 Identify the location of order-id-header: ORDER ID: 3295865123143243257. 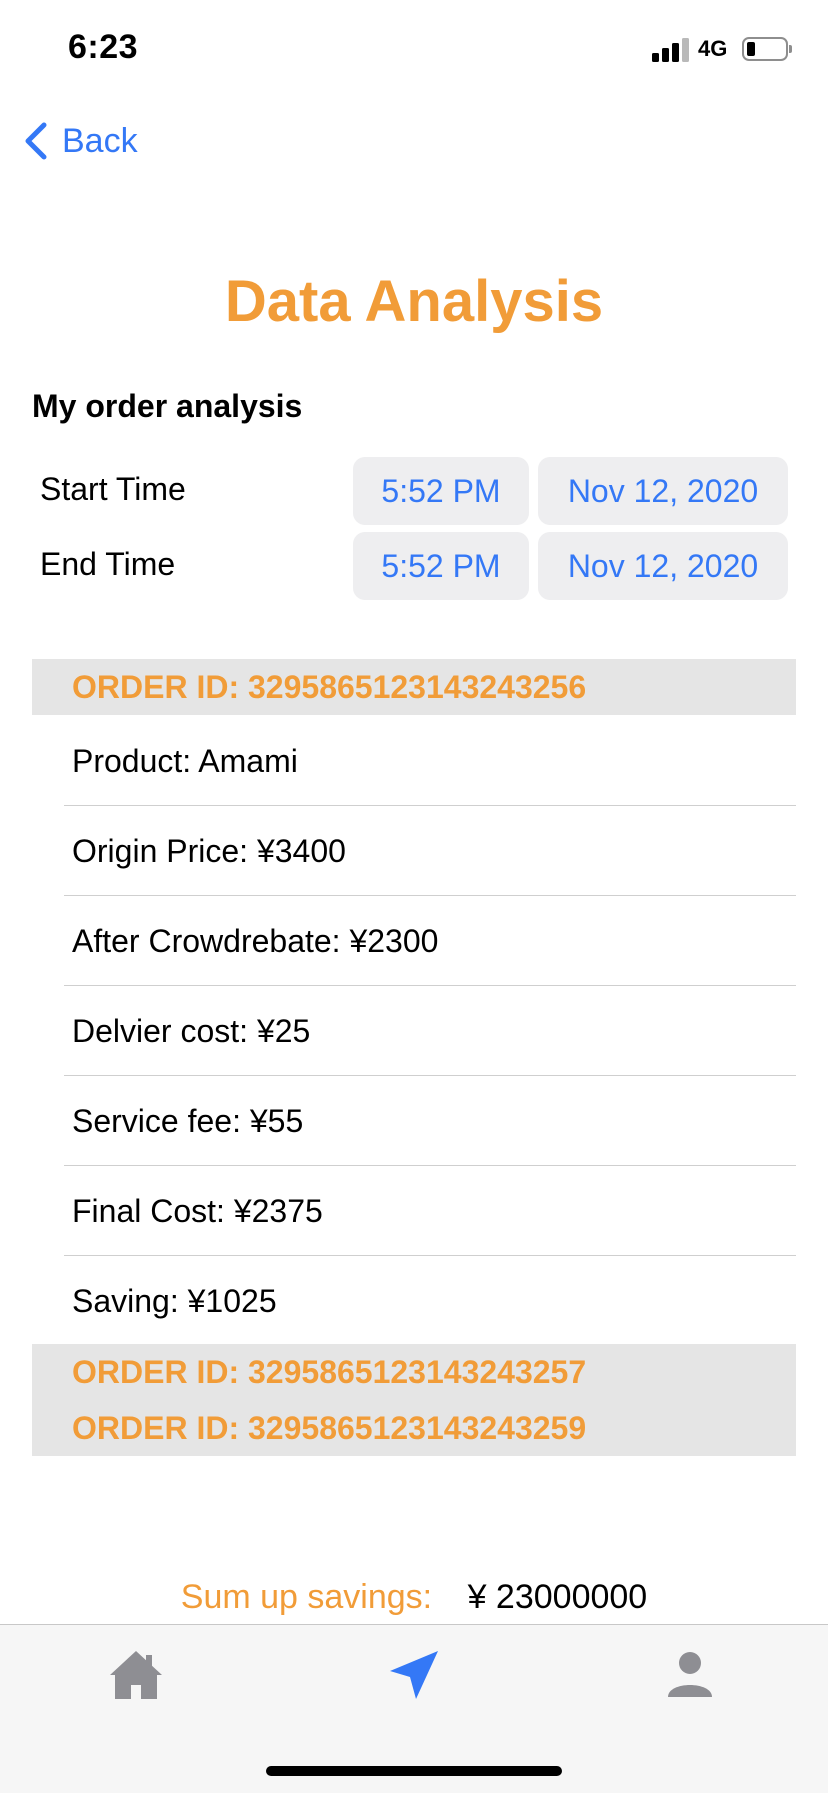
(414, 1372).